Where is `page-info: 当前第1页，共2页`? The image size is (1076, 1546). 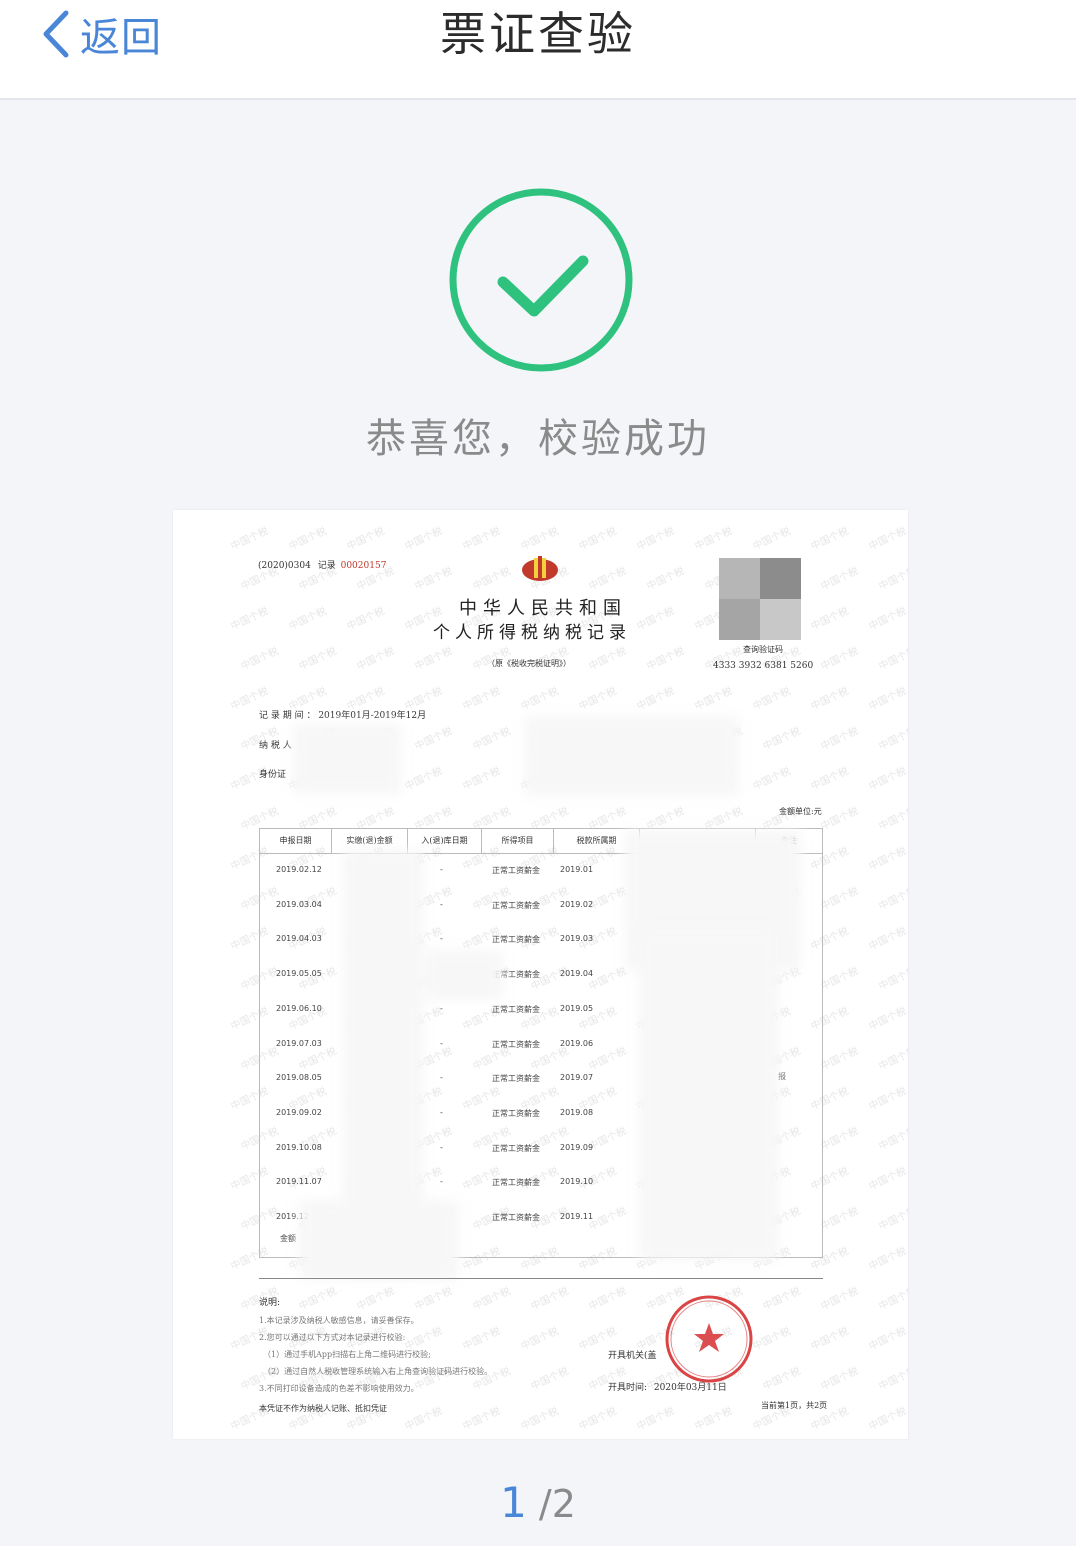
page-info: 当前第1页，共2页 is located at coordinates (794, 1405).